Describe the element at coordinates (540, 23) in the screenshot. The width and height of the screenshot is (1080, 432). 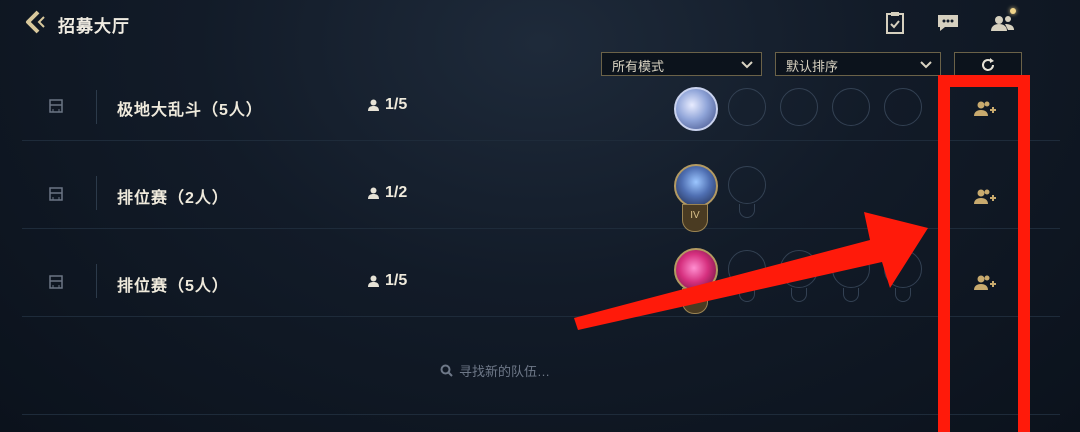
I see `top-bar: 招募大厅` at that location.